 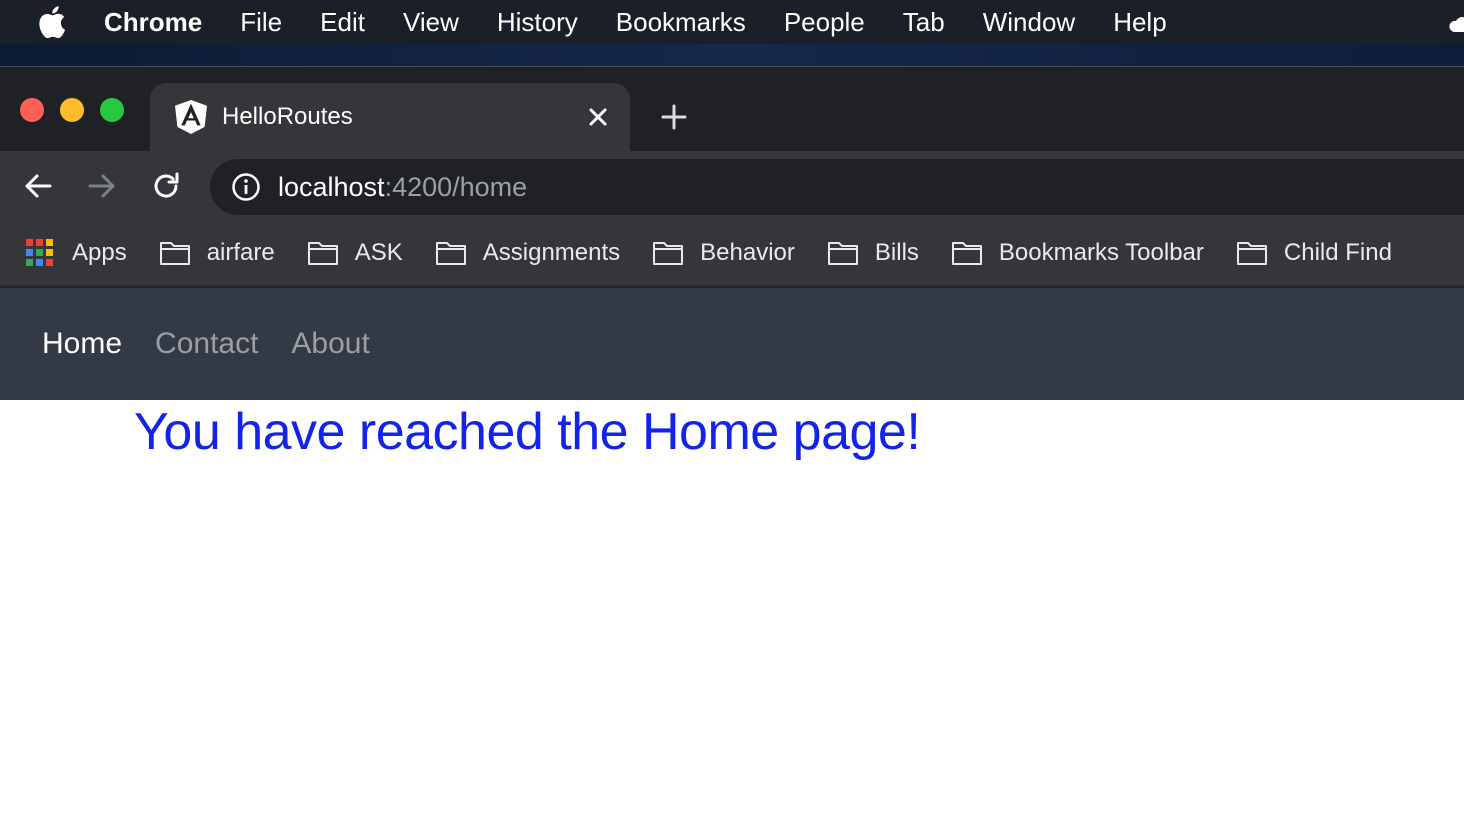 I want to click on menu-window: Window, so click(x=1029, y=22).